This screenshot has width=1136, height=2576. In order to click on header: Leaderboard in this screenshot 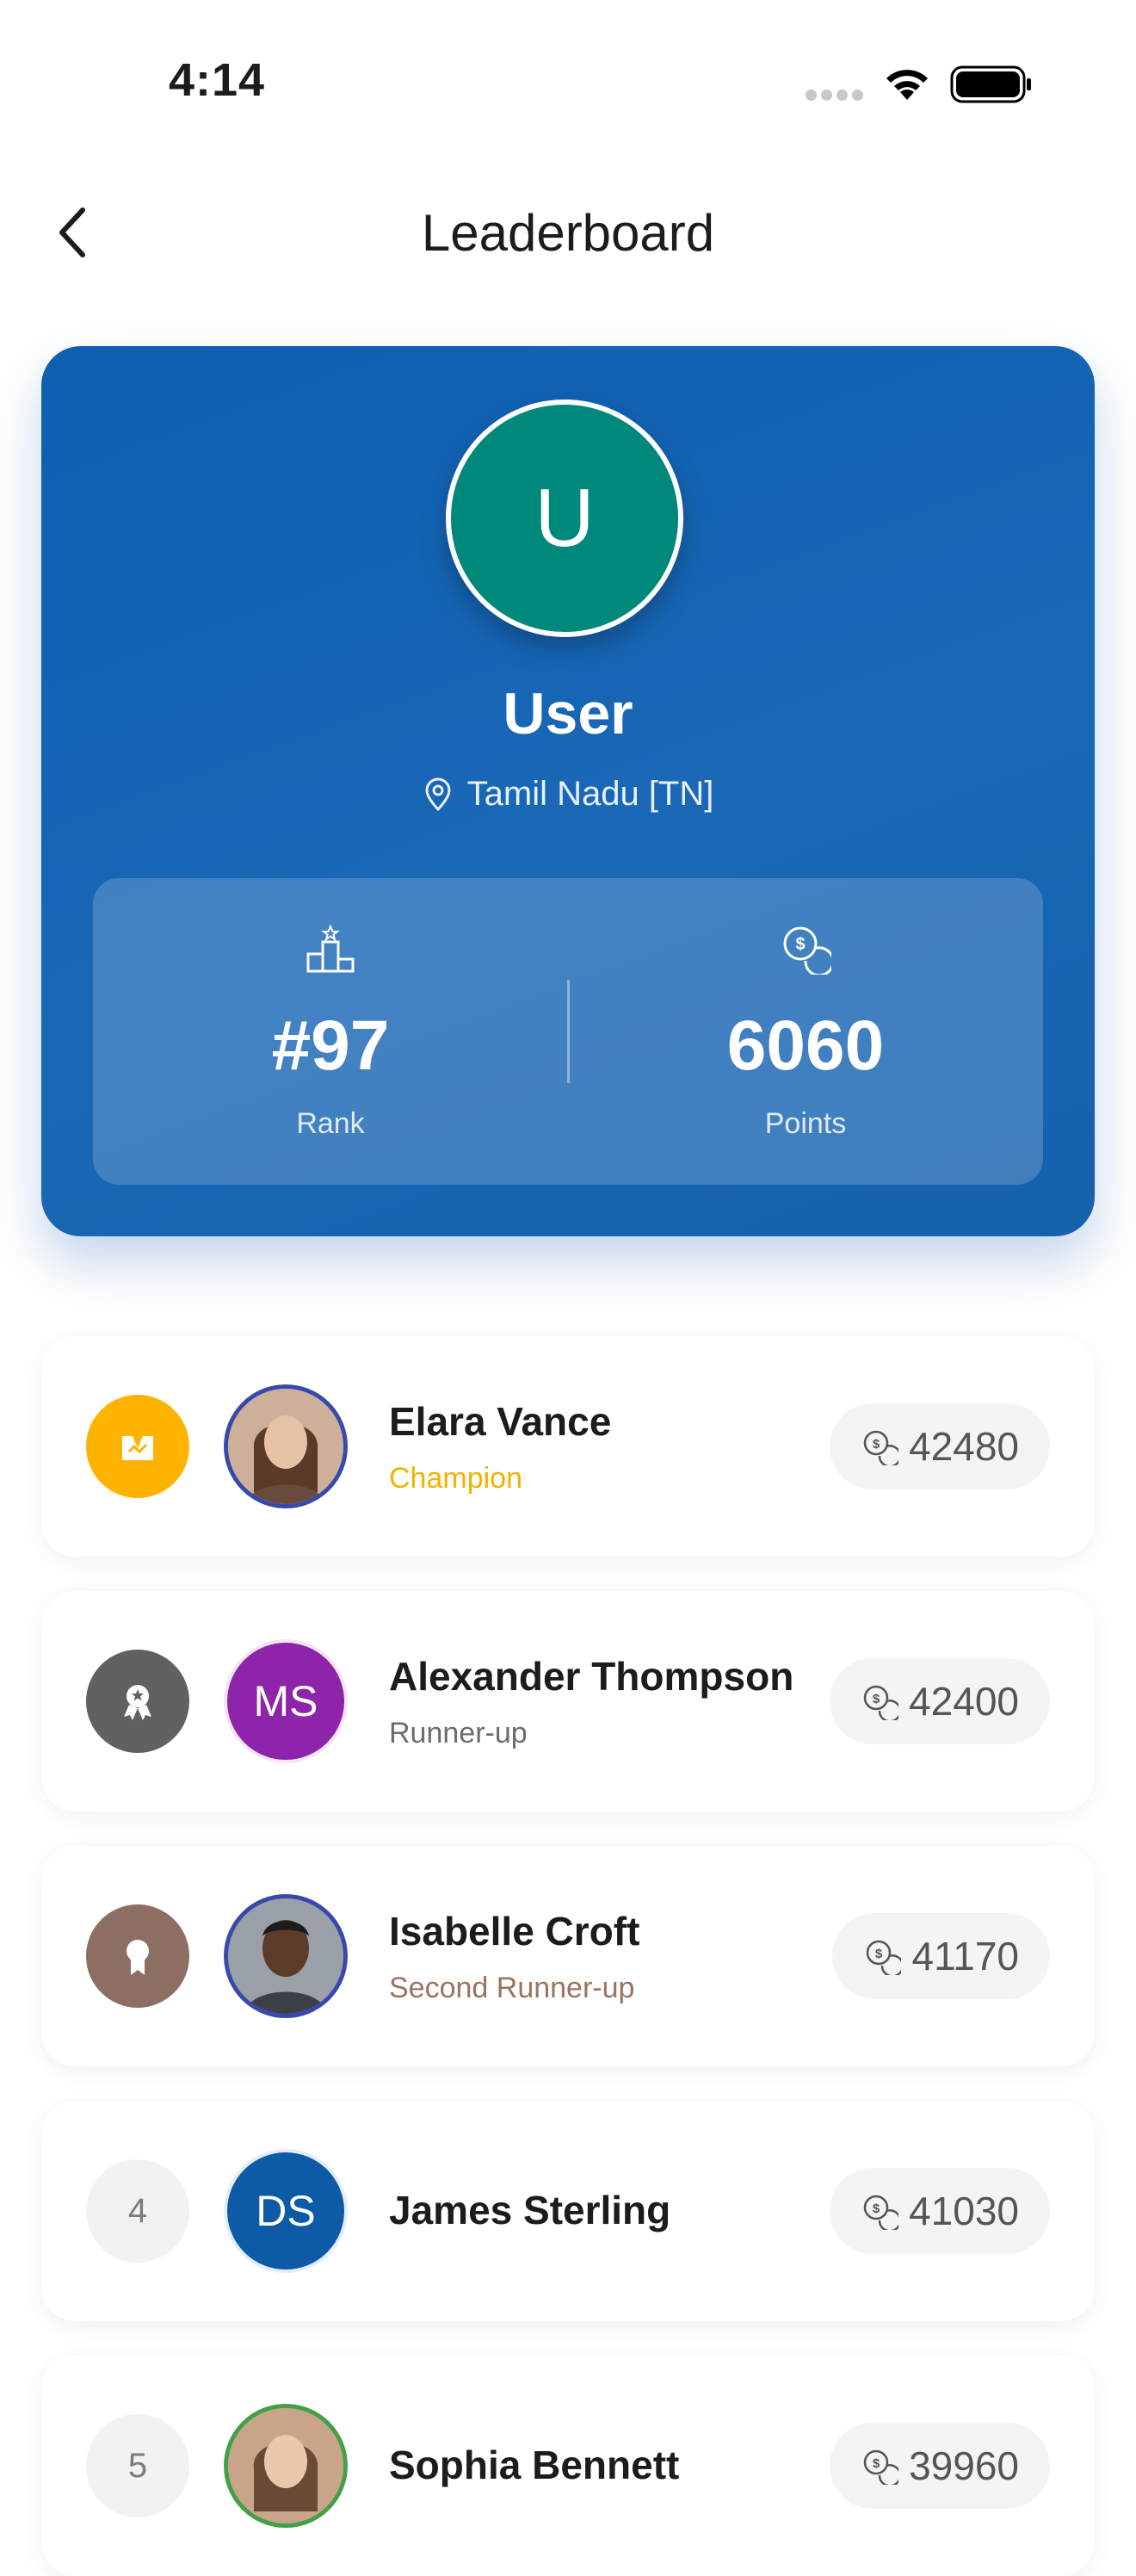, I will do `click(568, 233)`.